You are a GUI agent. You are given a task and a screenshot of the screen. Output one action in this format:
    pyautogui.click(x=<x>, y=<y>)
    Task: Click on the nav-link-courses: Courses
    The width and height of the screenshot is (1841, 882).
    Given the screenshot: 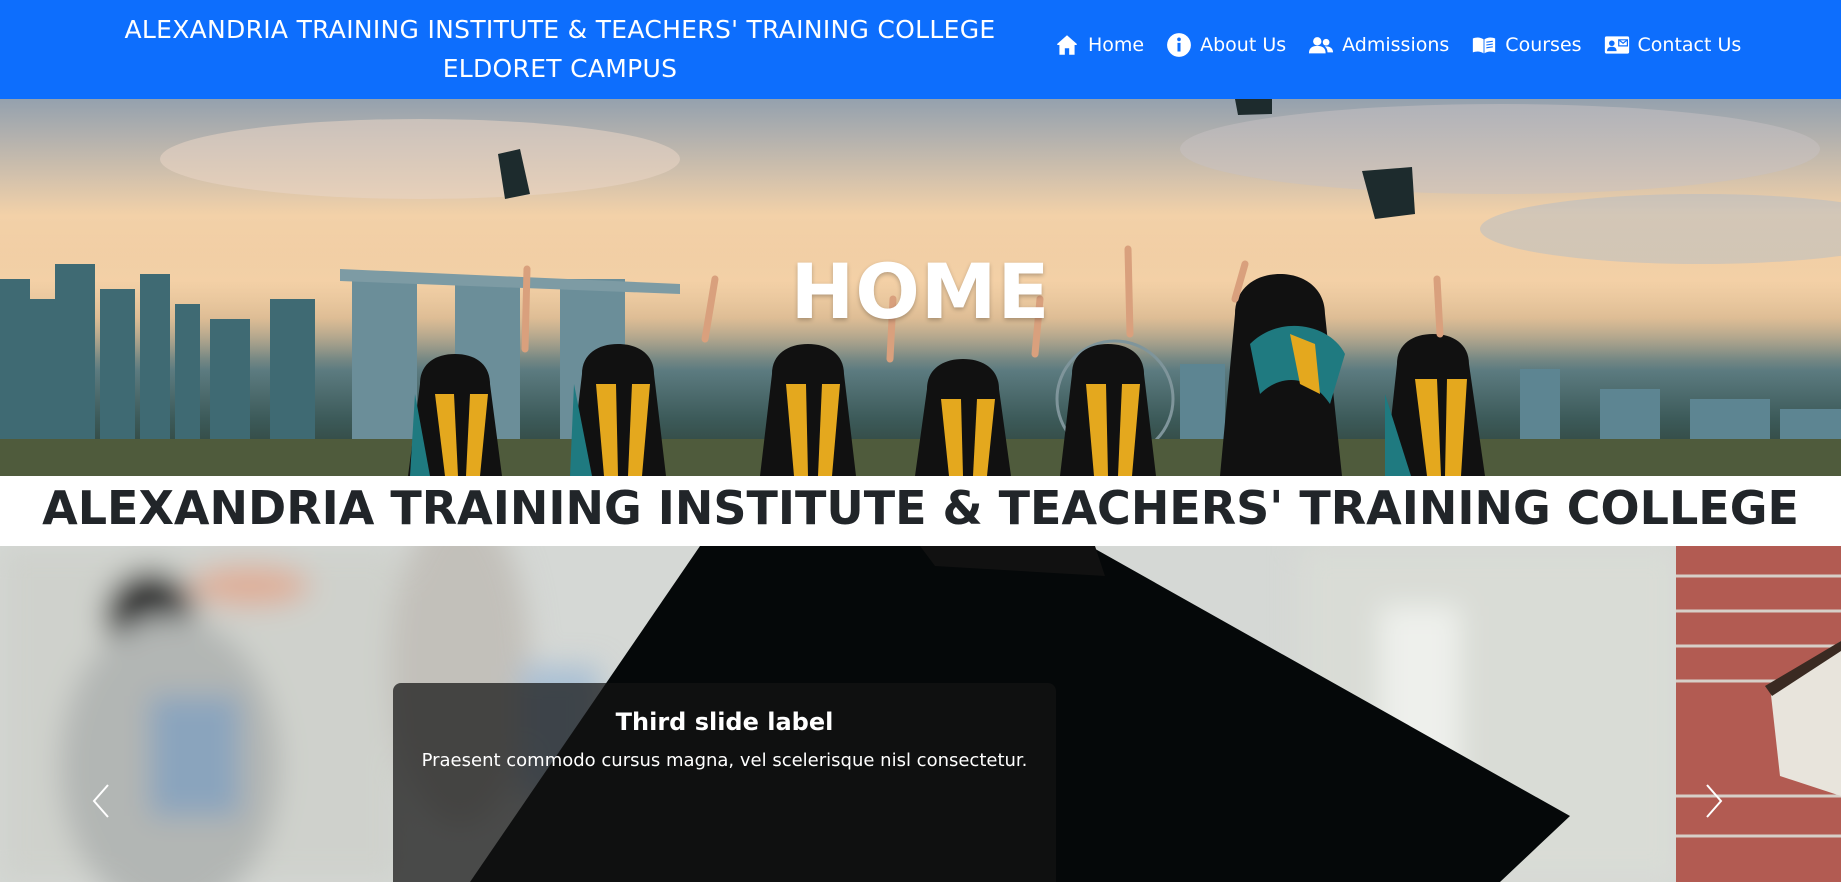 What is the action you would take?
    pyautogui.click(x=1526, y=45)
    